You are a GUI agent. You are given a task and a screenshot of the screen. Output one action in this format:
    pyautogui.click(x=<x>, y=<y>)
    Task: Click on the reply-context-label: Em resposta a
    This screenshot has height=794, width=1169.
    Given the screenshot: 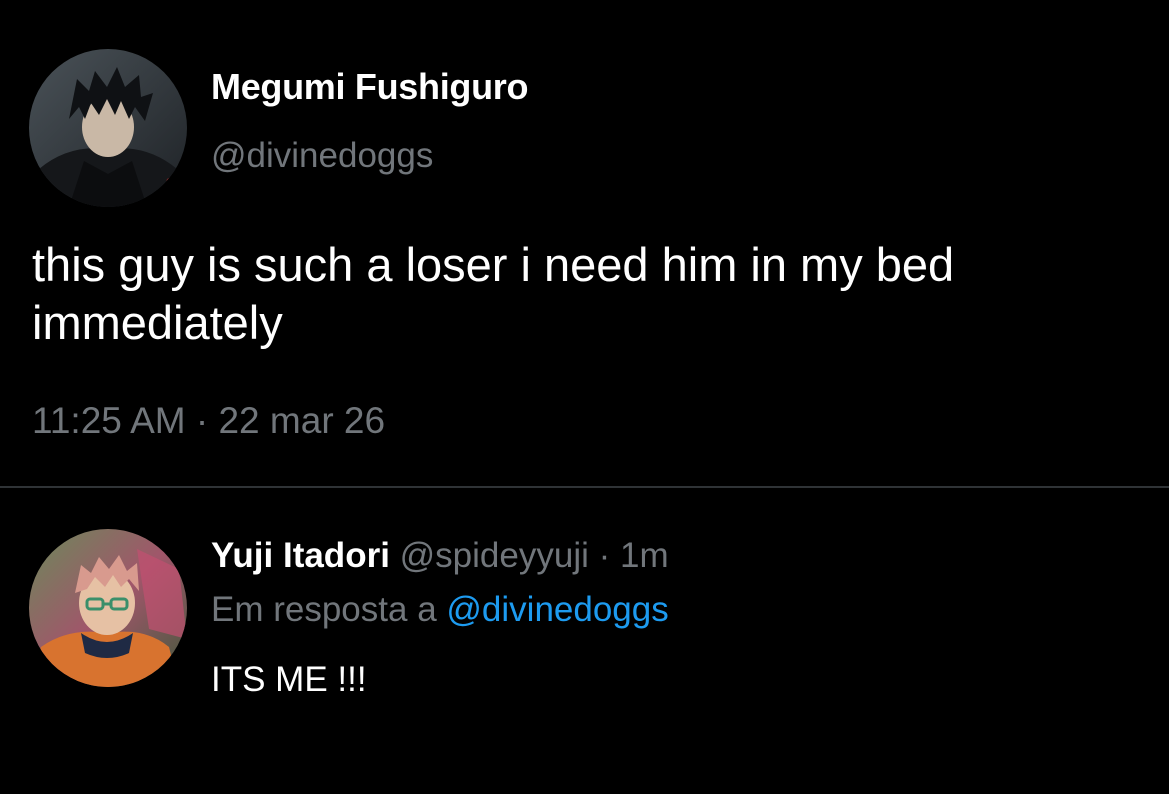 What is the action you would take?
    pyautogui.click(x=324, y=609)
    